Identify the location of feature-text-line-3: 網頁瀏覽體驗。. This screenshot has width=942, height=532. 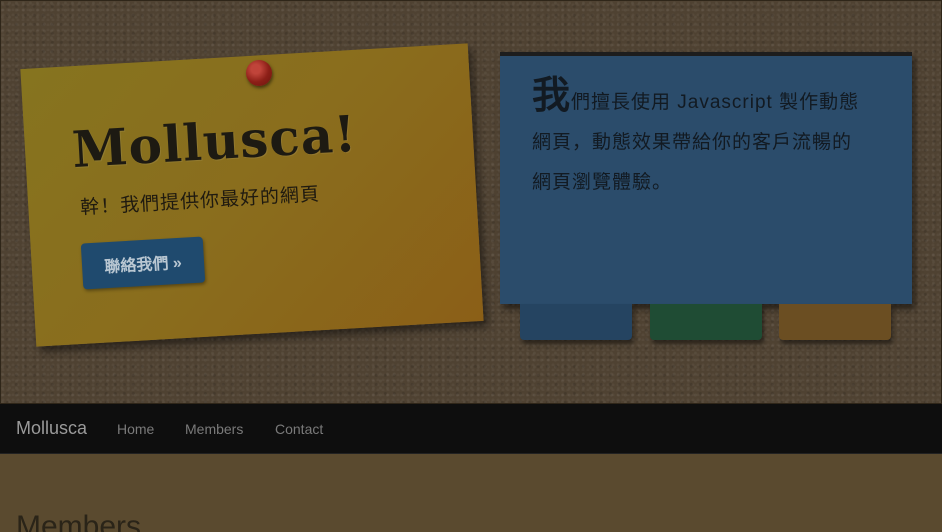
(602, 182).